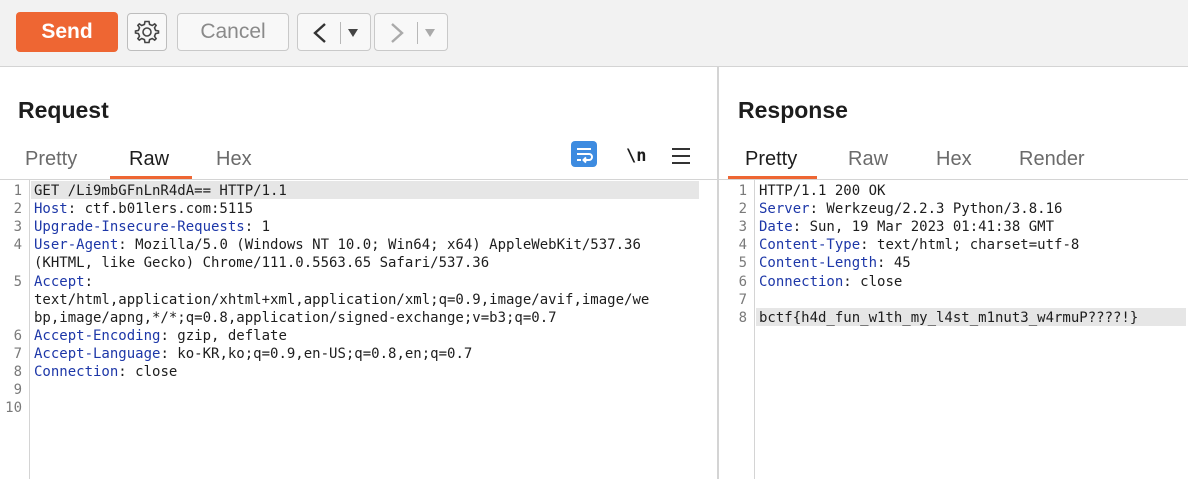 The image size is (1188, 479). Describe the element at coordinates (97, 353) in the screenshot. I see `header-name: Accept-Language` at that location.